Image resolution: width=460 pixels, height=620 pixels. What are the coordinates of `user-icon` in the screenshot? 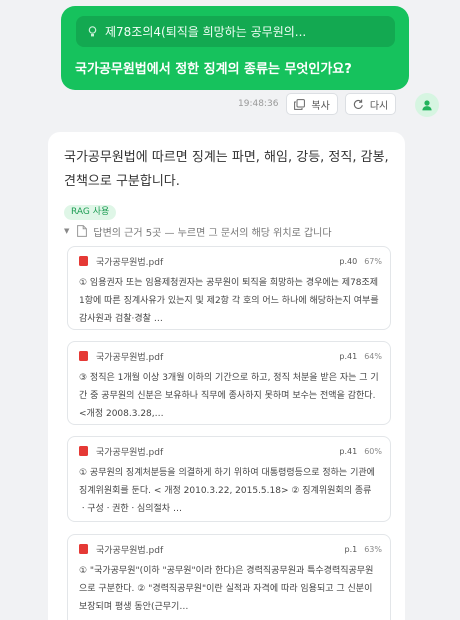 It's located at (427, 105).